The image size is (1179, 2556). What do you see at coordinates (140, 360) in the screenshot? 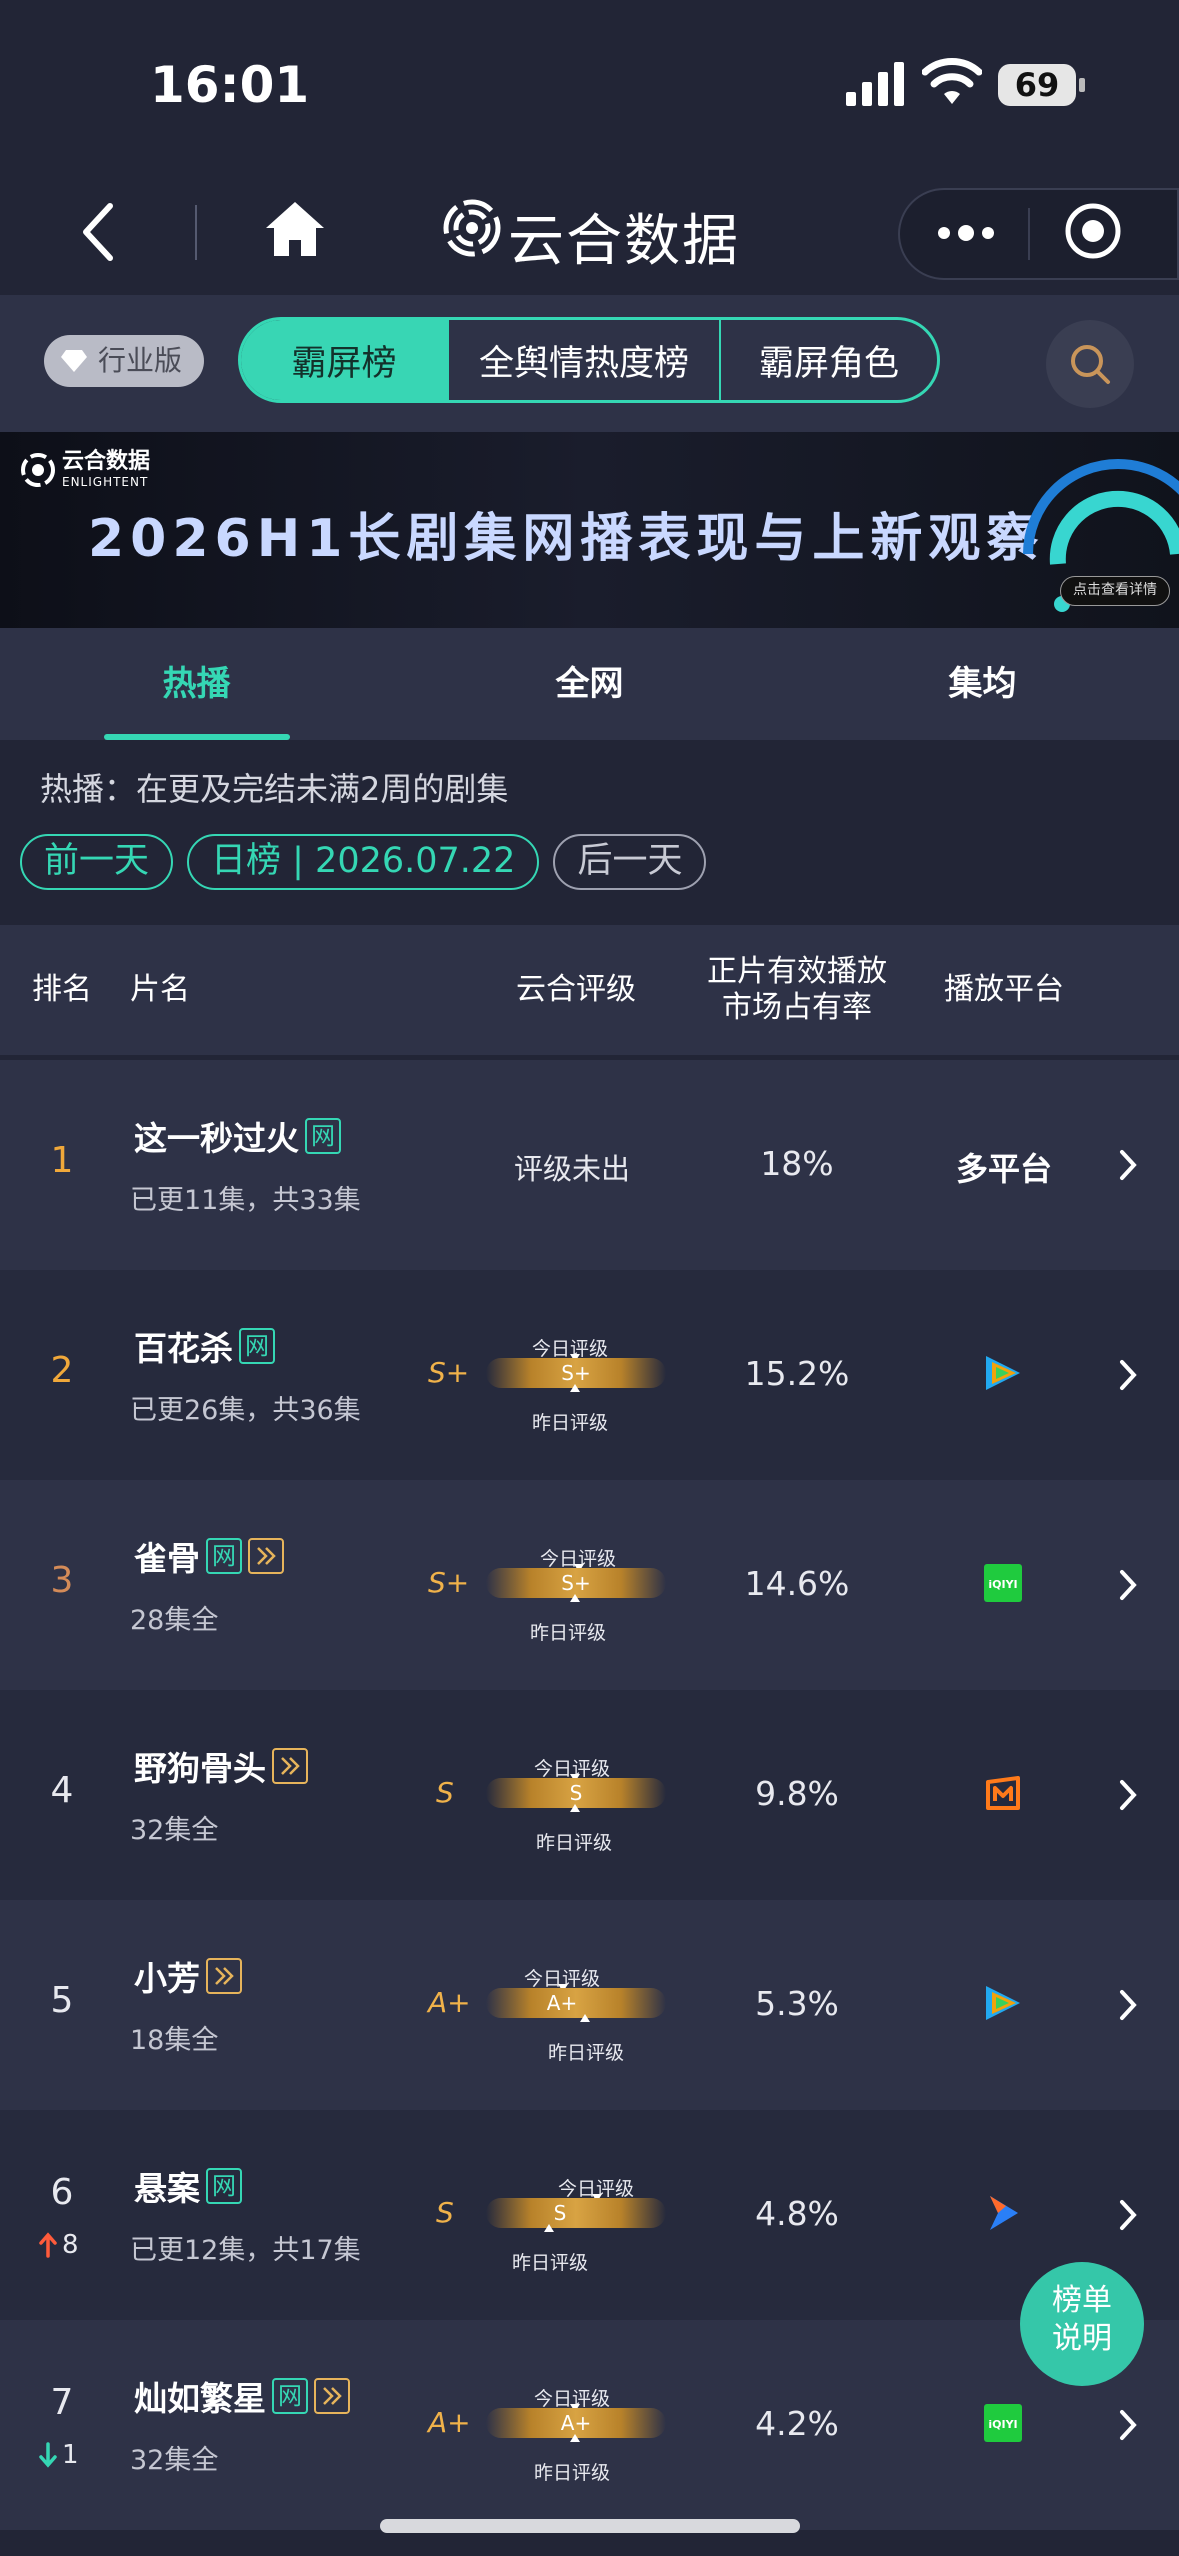
I see `industry-badge-label: 行业版` at bounding box center [140, 360].